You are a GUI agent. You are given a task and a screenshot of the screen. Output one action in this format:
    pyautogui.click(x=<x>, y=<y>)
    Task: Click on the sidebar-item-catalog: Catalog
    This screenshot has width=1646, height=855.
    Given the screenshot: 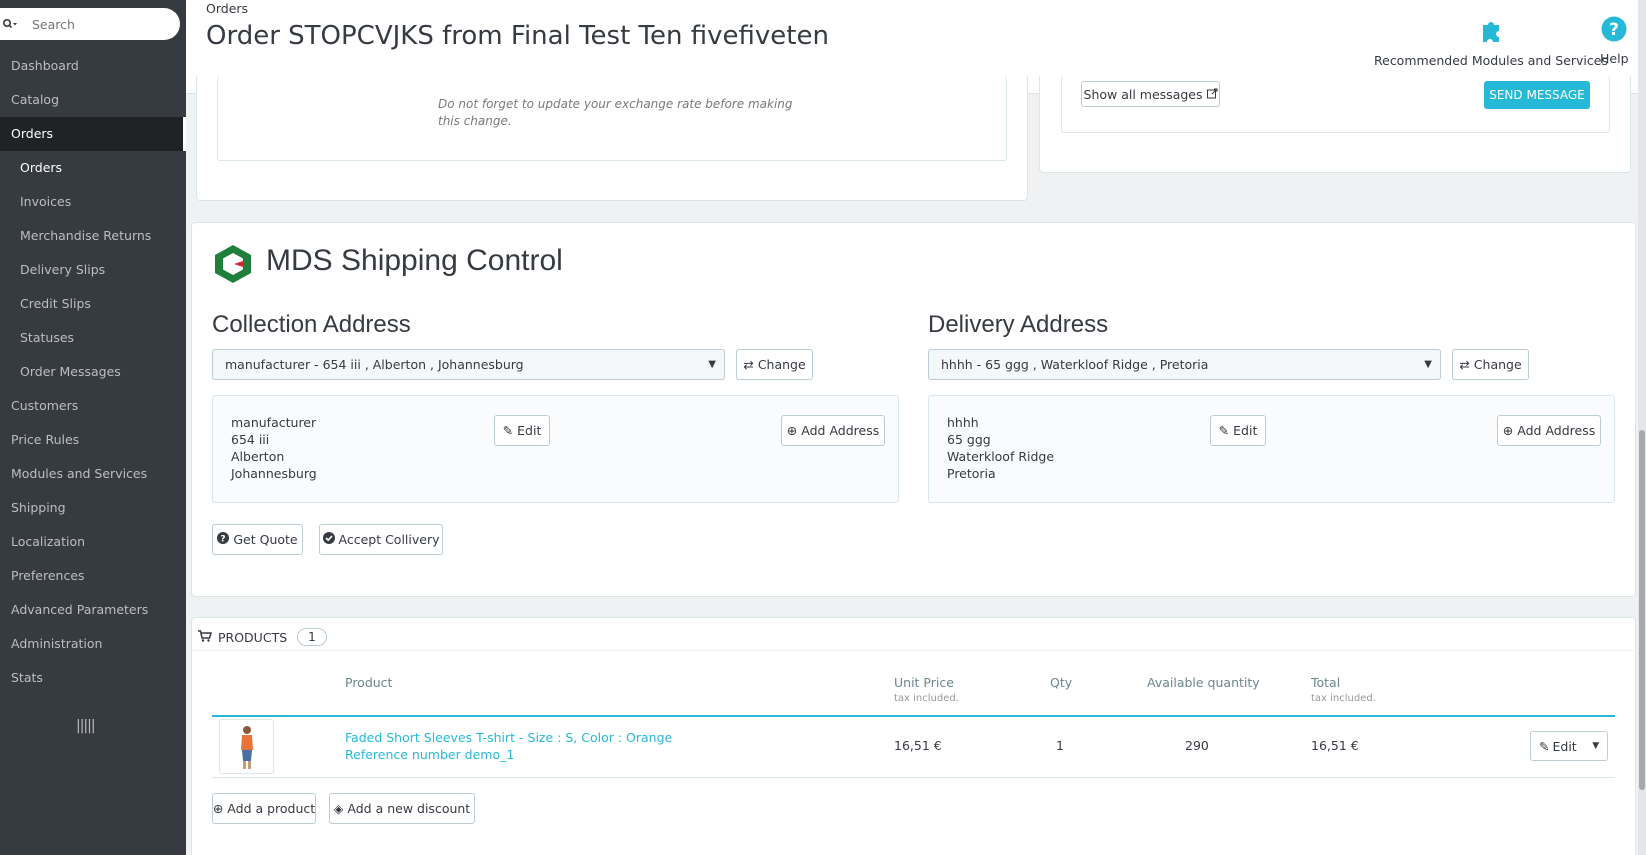 What is the action you would take?
    pyautogui.click(x=93, y=100)
    